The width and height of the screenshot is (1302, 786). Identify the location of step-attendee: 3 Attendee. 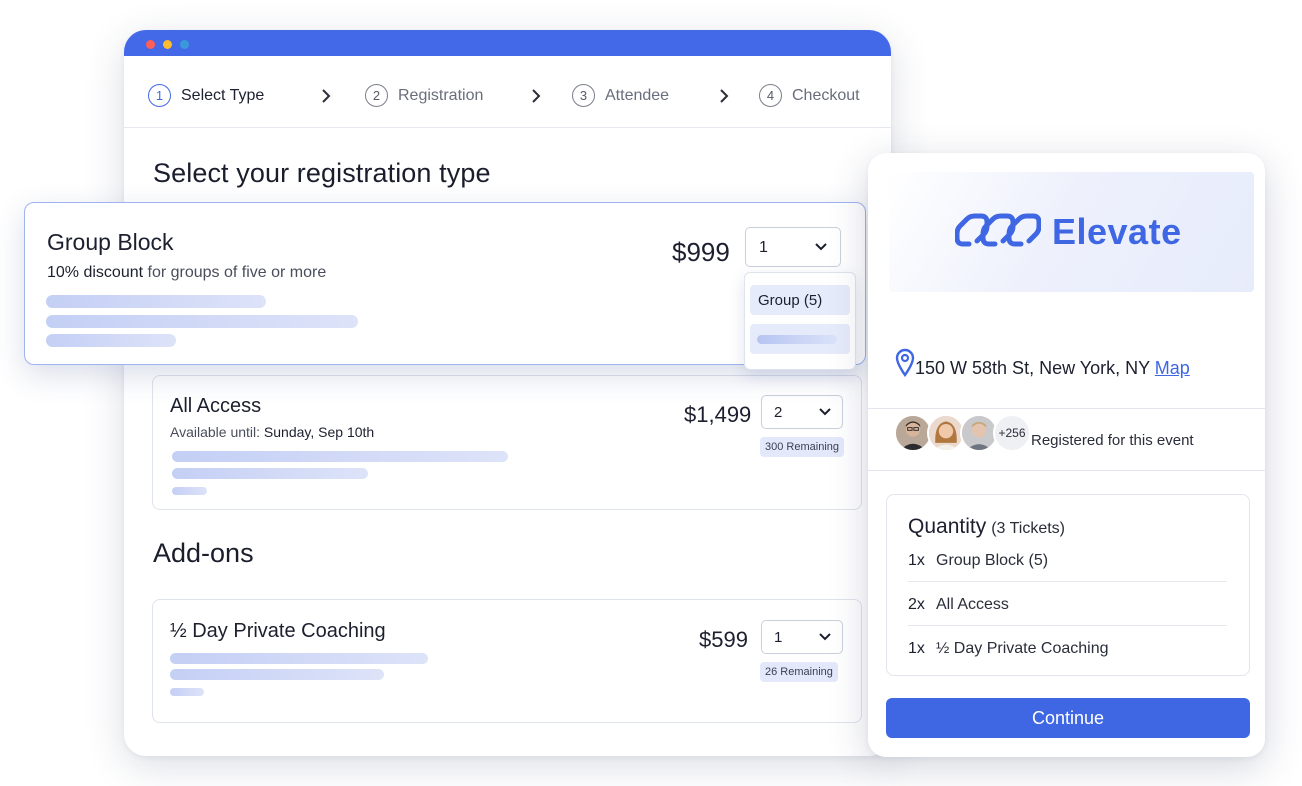
(620, 95).